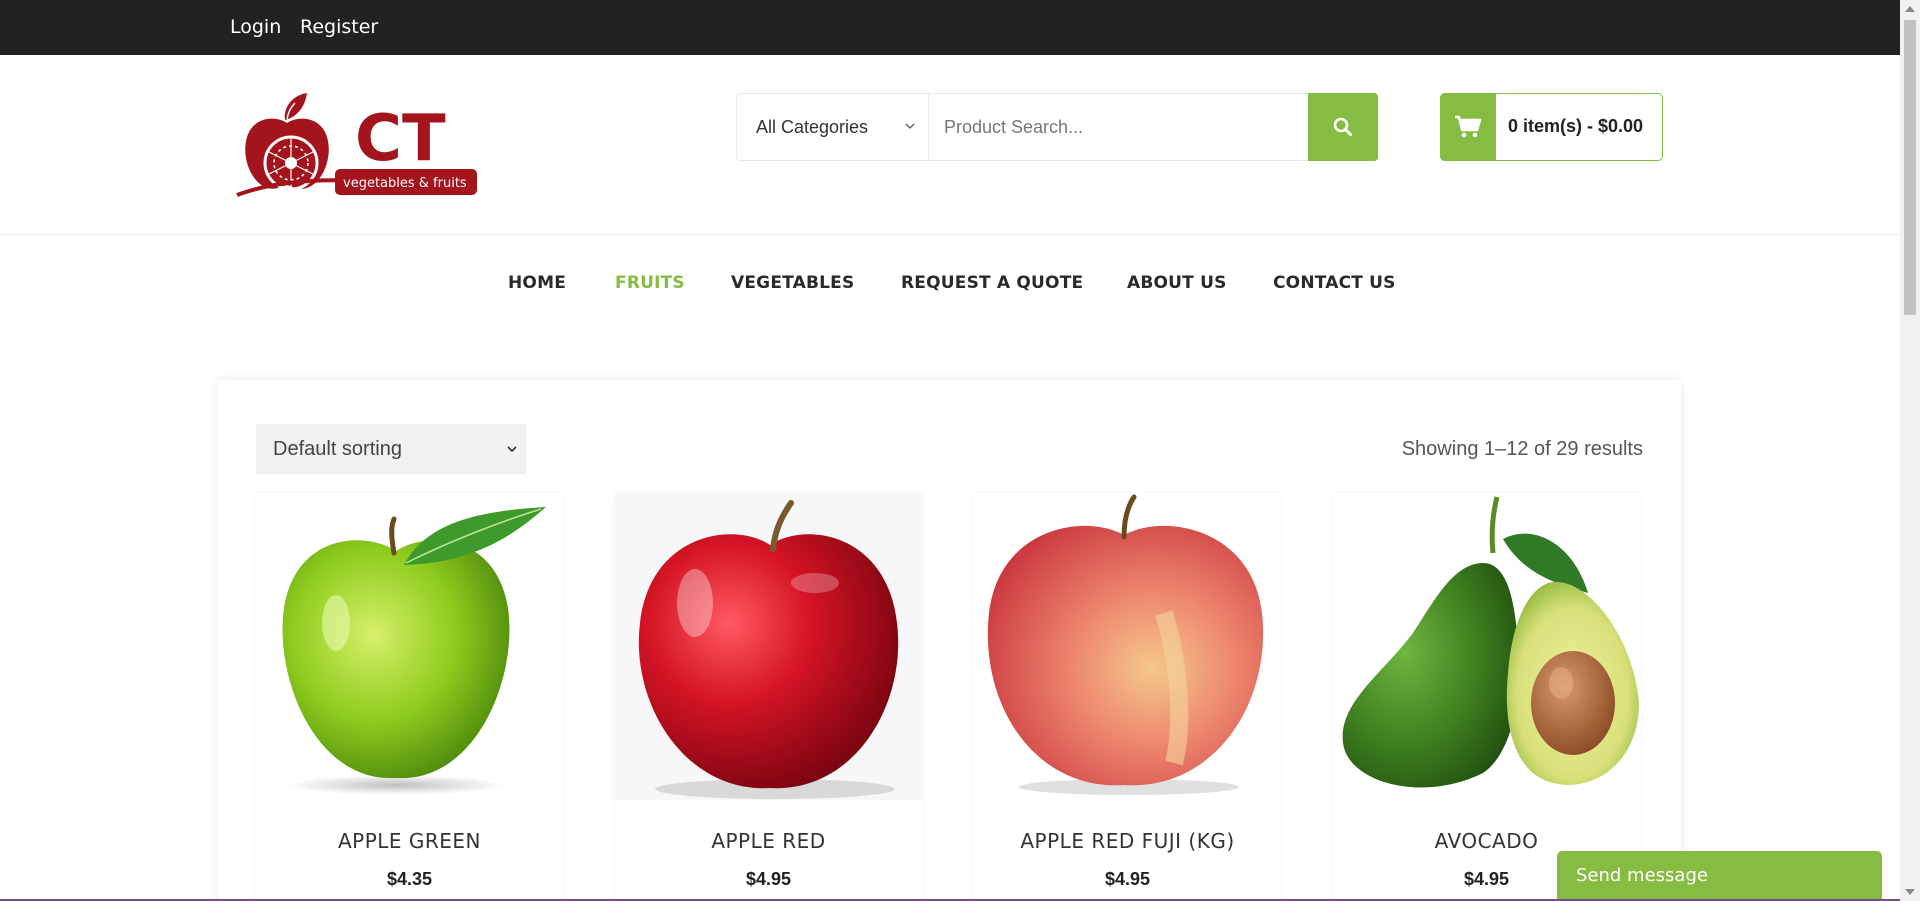 The image size is (1920, 901). I want to click on cart-icon-box, so click(1468, 127).